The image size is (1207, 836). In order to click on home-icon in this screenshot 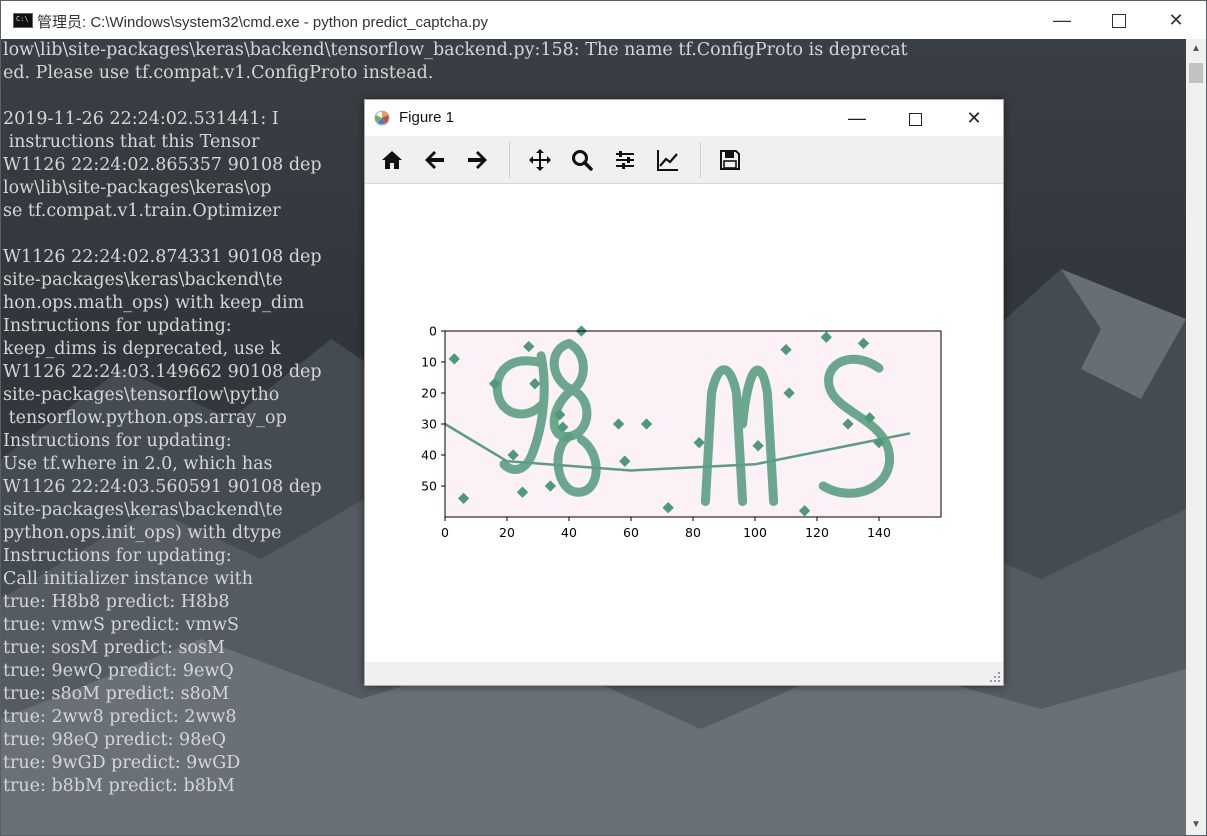, I will do `click(392, 160)`.